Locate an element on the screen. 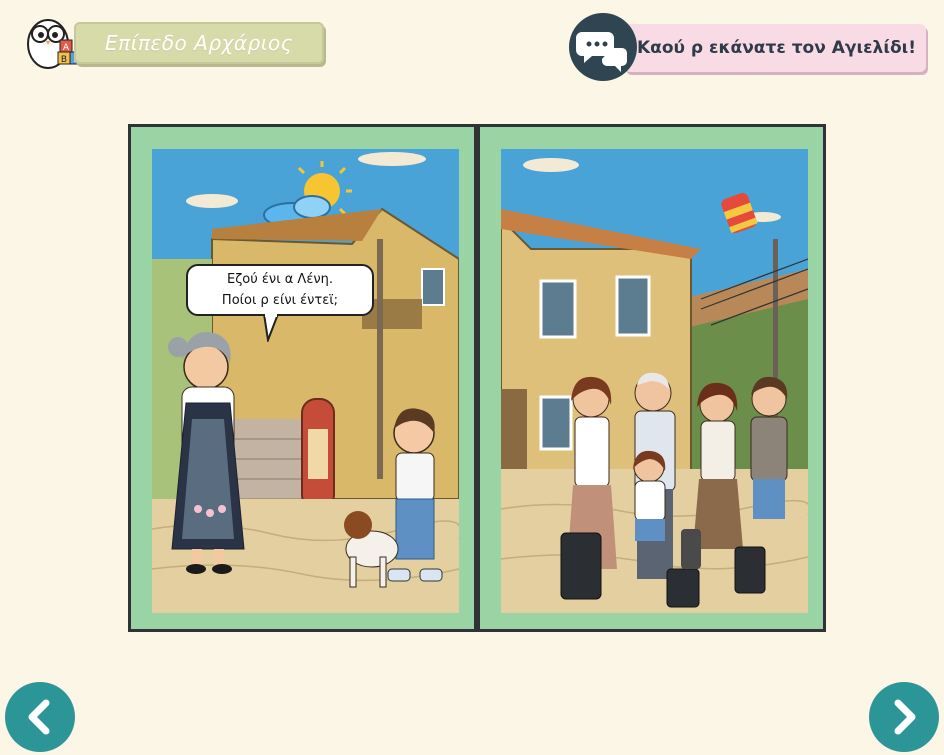 The height and width of the screenshot is (755, 944). speech-line-1: Εζού ένι α Λένη. is located at coordinates (280, 279).